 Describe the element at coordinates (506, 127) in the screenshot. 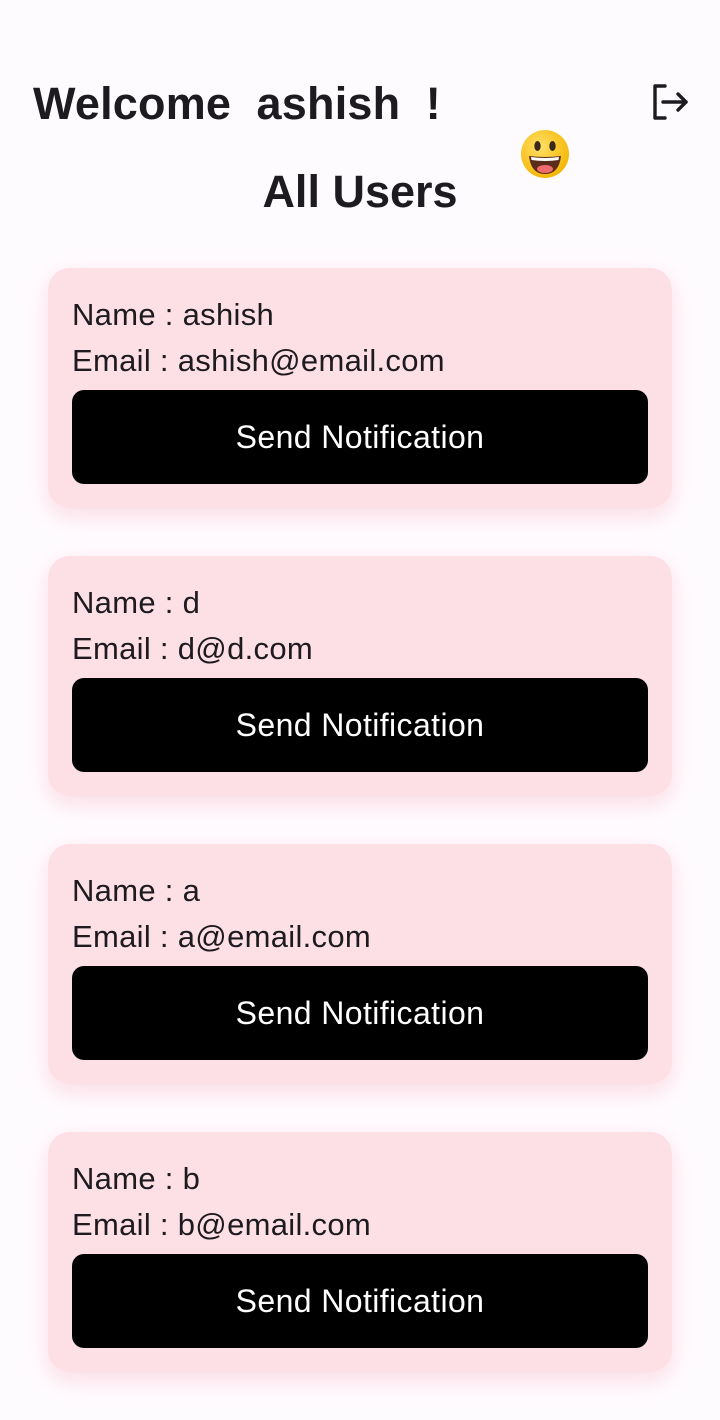

I see `smiling-face-emoji-icon` at that location.